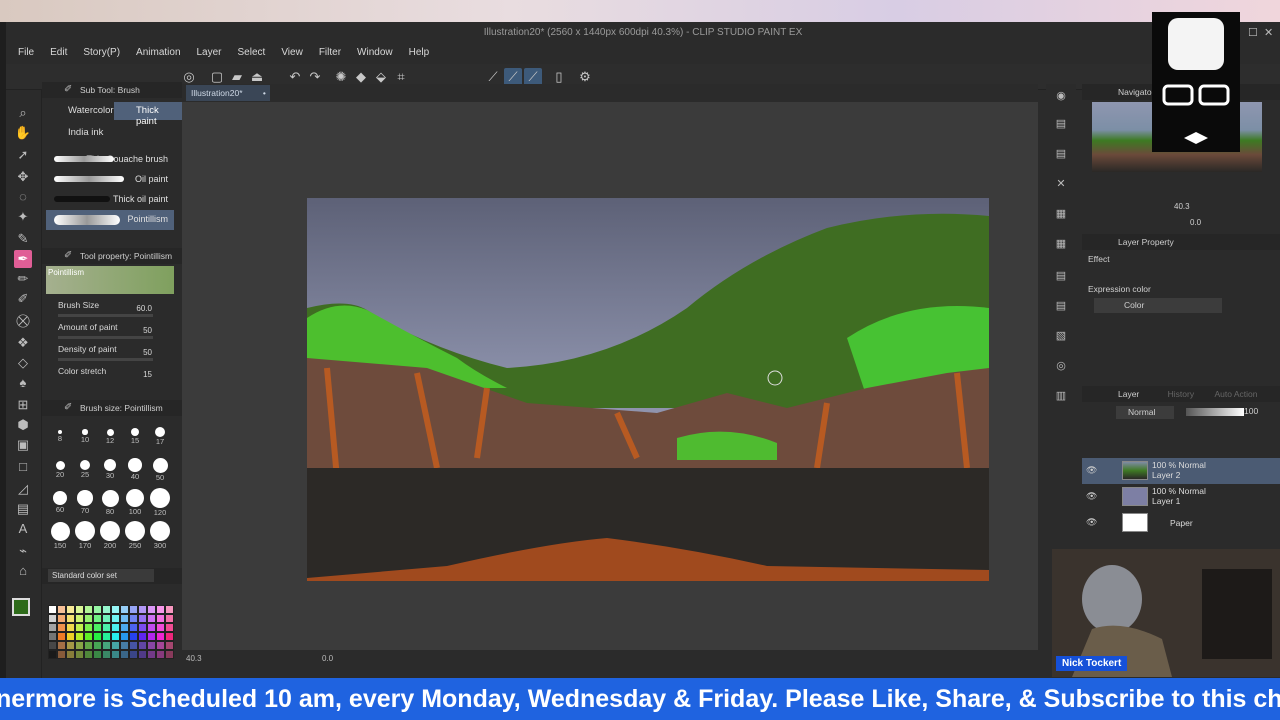 This screenshot has width=1280, height=720. What do you see at coordinates (1061, 184) in the screenshot?
I see `material3-icon: ✕` at bounding box center [1061, 184].